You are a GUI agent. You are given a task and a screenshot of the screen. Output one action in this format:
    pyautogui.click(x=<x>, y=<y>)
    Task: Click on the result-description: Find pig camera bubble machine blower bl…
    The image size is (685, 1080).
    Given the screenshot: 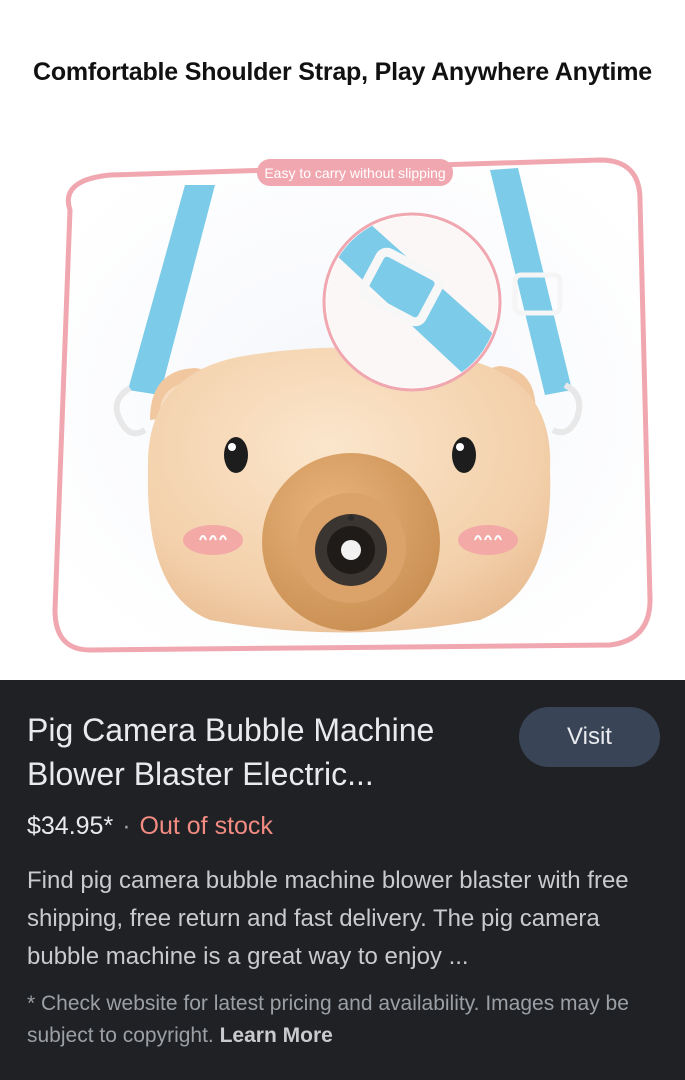 What is the action you would take?
    pyautogui.click(x=328, y=918)
    